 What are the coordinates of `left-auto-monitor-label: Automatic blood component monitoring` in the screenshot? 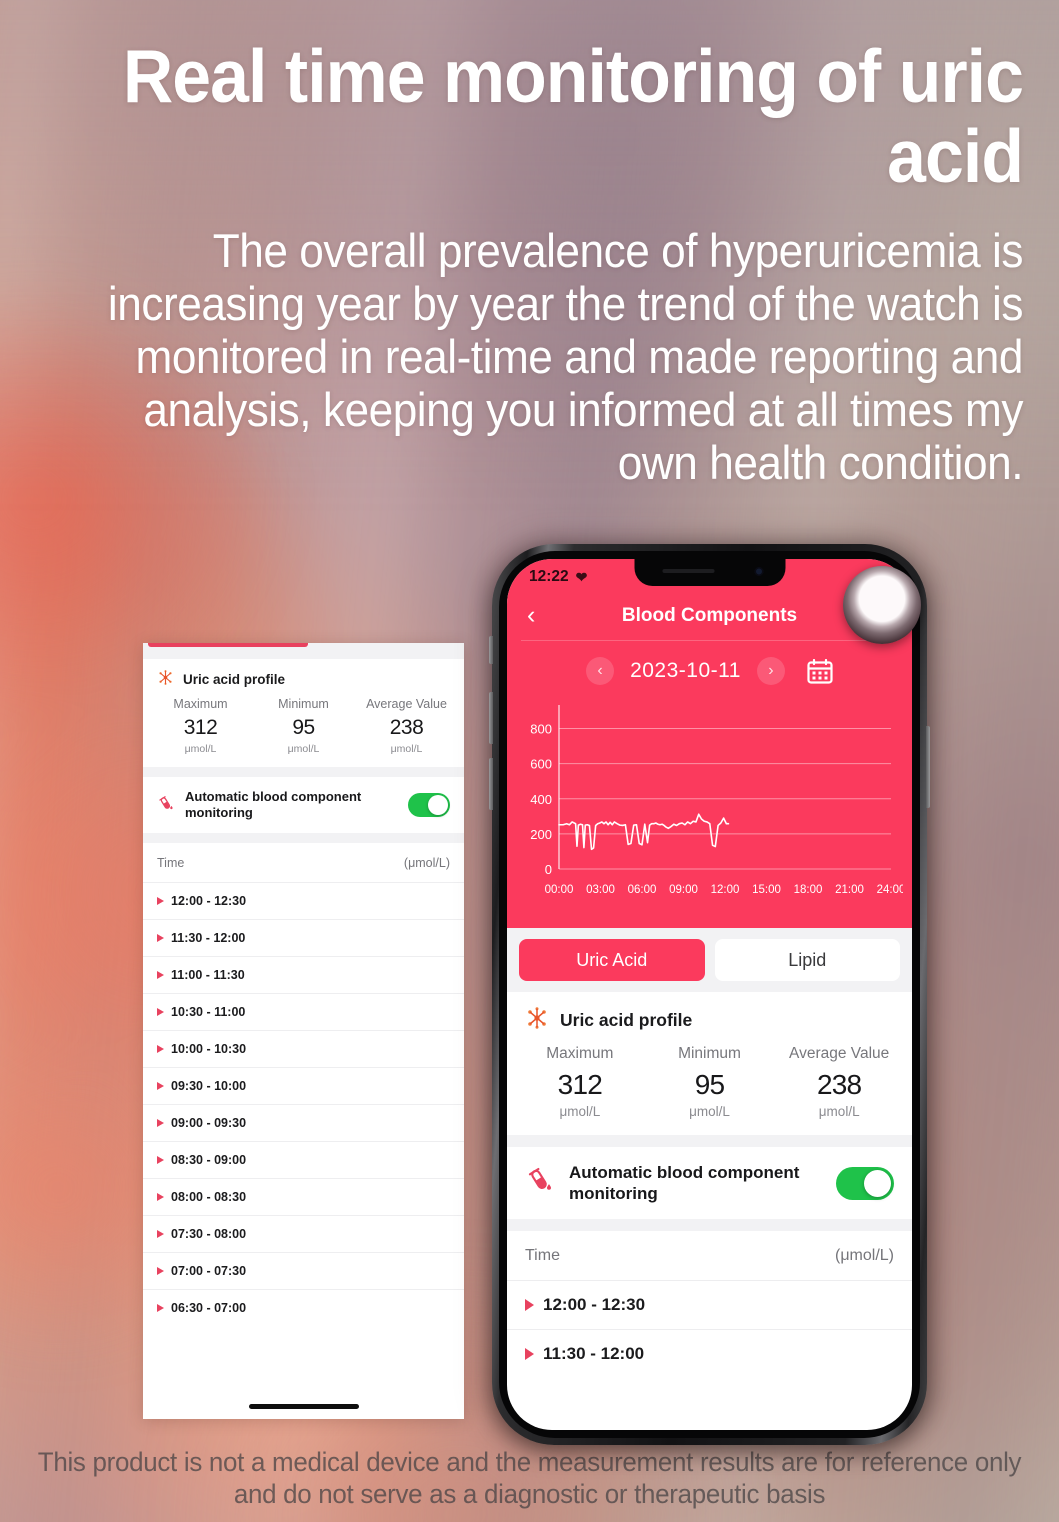 It's located at (273, 804).